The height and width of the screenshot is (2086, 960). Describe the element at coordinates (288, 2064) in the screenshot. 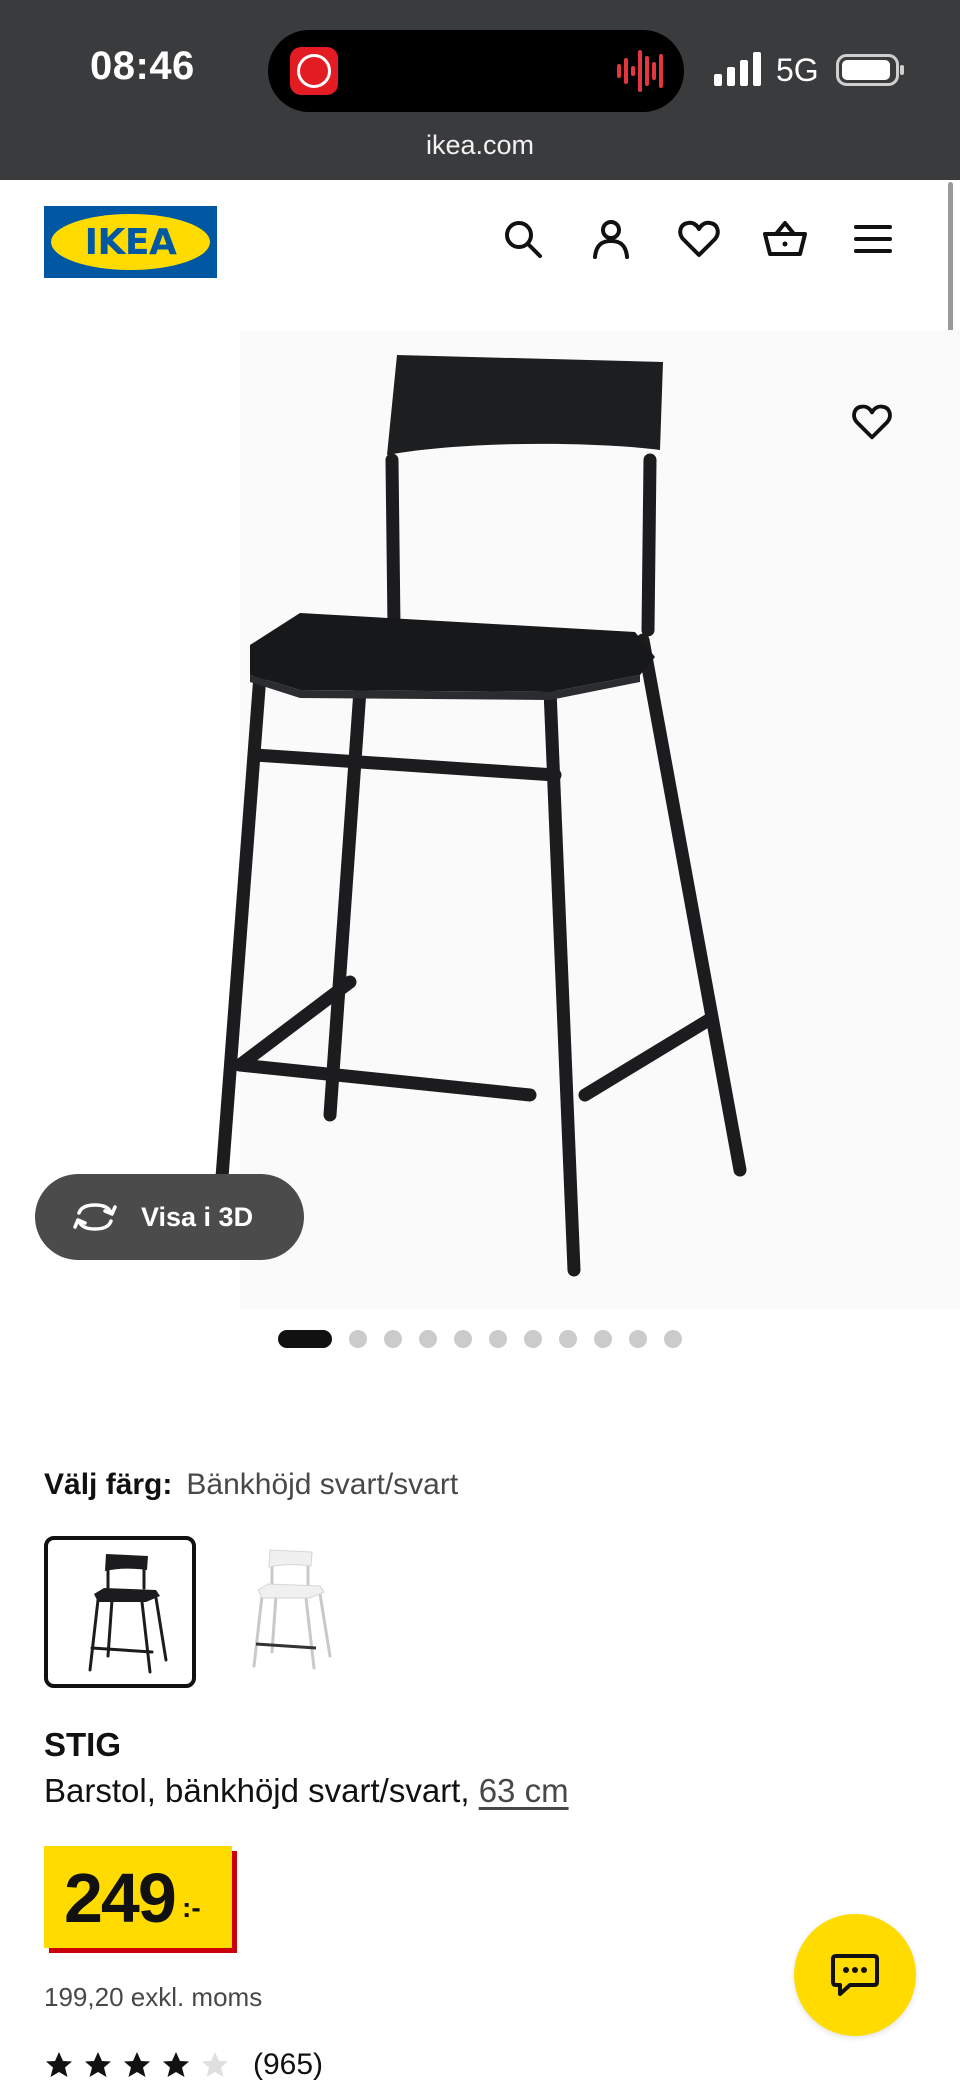

I see `review-count: (965)` at that location.